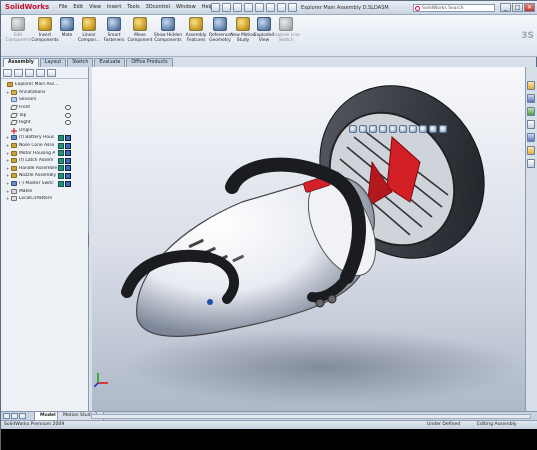 The width and height of the screenshot is (537, 450). I want to click on tab-evaluate: Evaluate, so click(110, 62).